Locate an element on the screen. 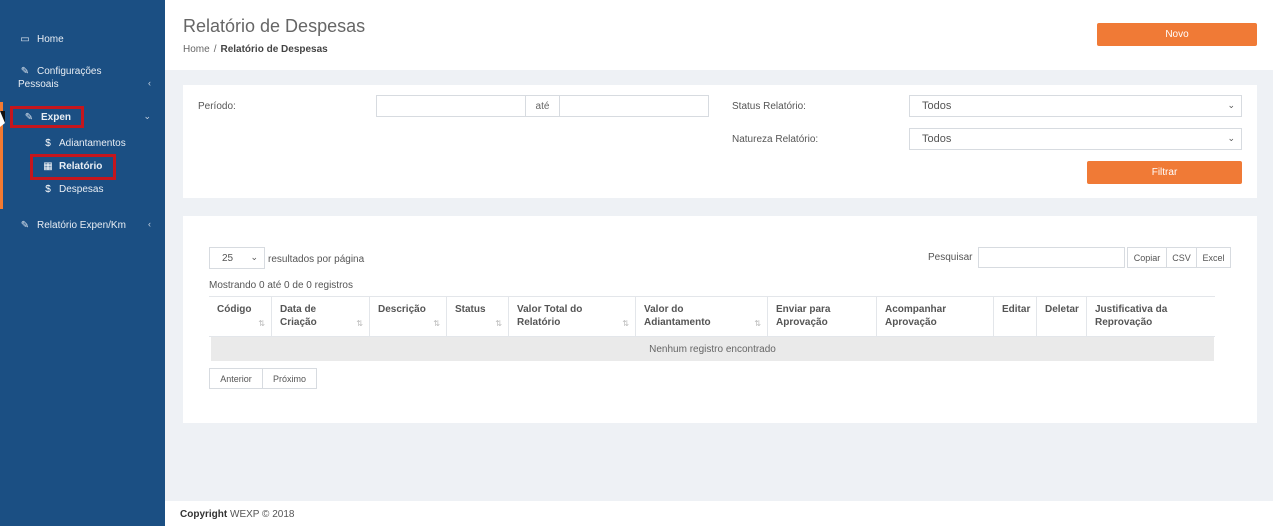 The width and height of the screenshot is (1273, 526). sidebar-subitem-despesas: $ Despesas is located at coordinates (72, 189).